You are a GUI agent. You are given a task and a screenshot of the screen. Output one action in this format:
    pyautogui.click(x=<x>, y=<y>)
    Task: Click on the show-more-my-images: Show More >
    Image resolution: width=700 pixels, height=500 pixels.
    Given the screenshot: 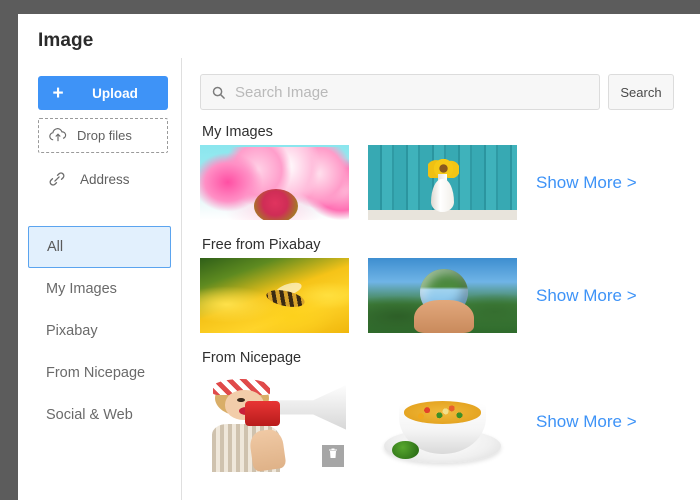 What is the action you would take?
    pyautogui.click(x=586, y=183)
    